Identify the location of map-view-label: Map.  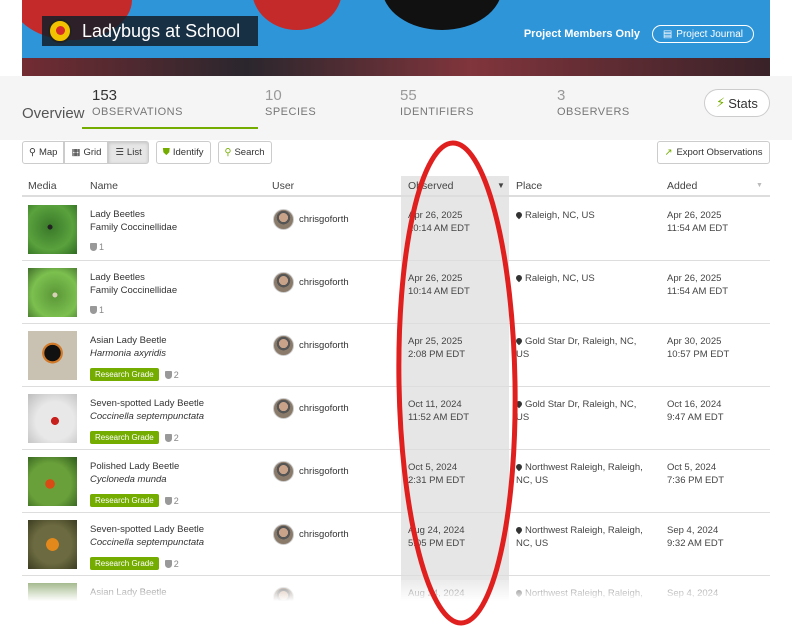
(48, 152).